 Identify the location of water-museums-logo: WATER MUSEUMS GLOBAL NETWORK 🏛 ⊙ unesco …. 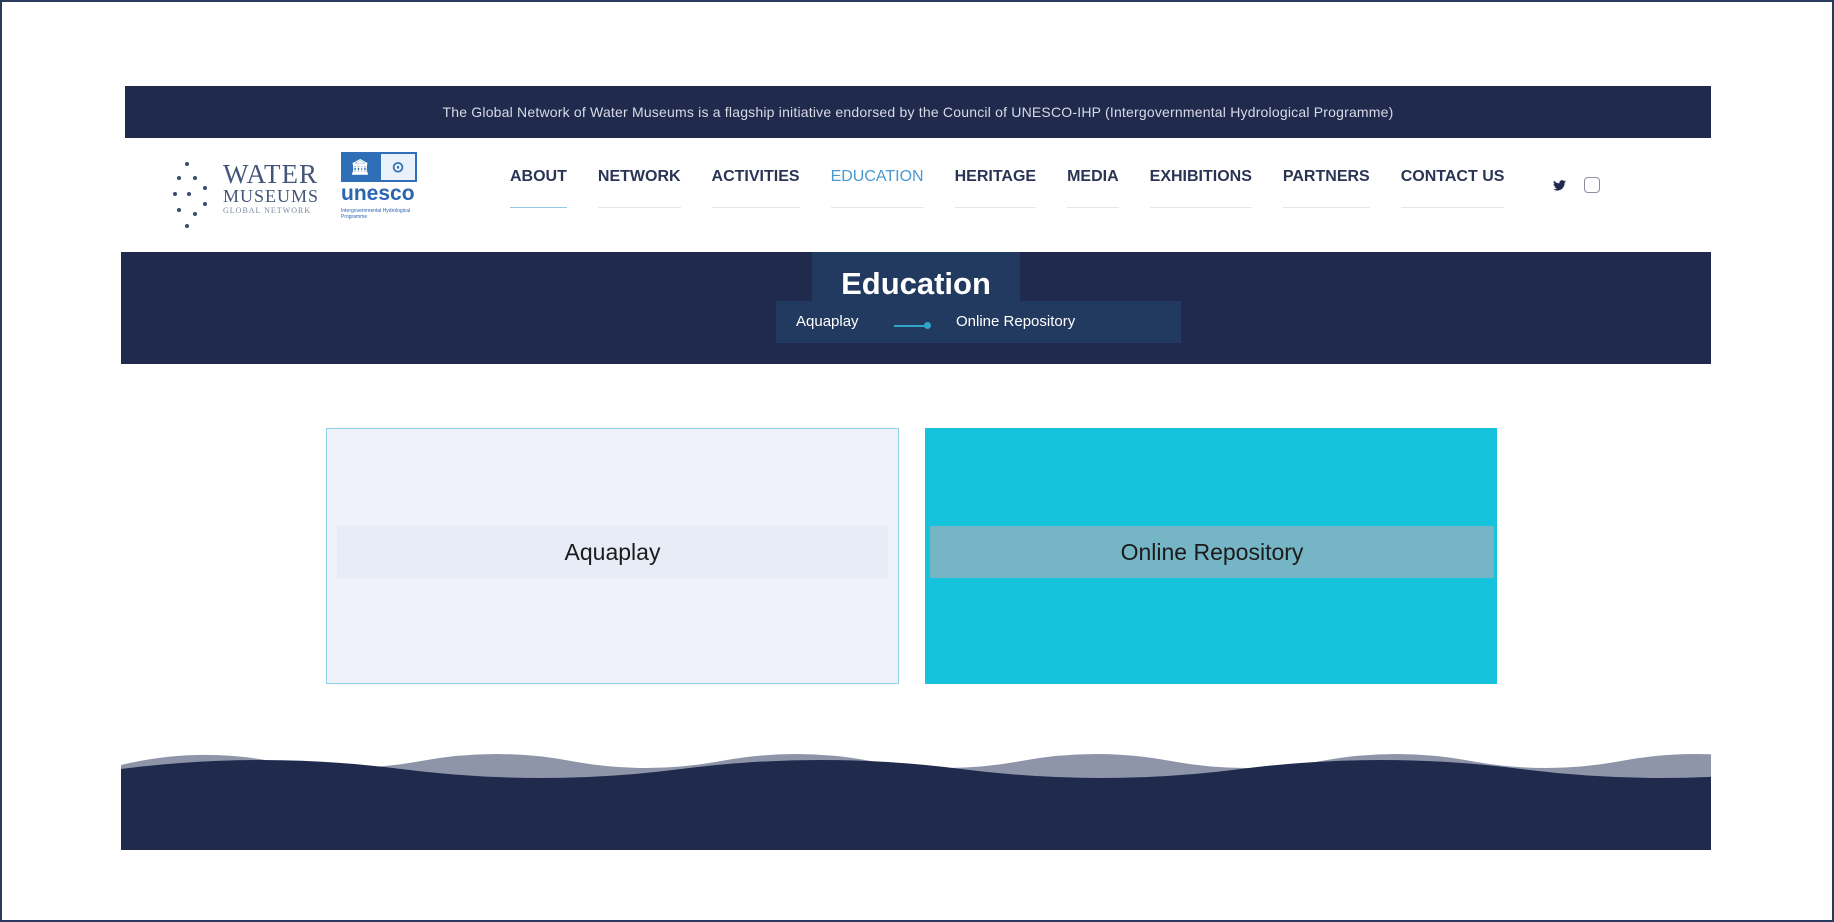
(298, 196).